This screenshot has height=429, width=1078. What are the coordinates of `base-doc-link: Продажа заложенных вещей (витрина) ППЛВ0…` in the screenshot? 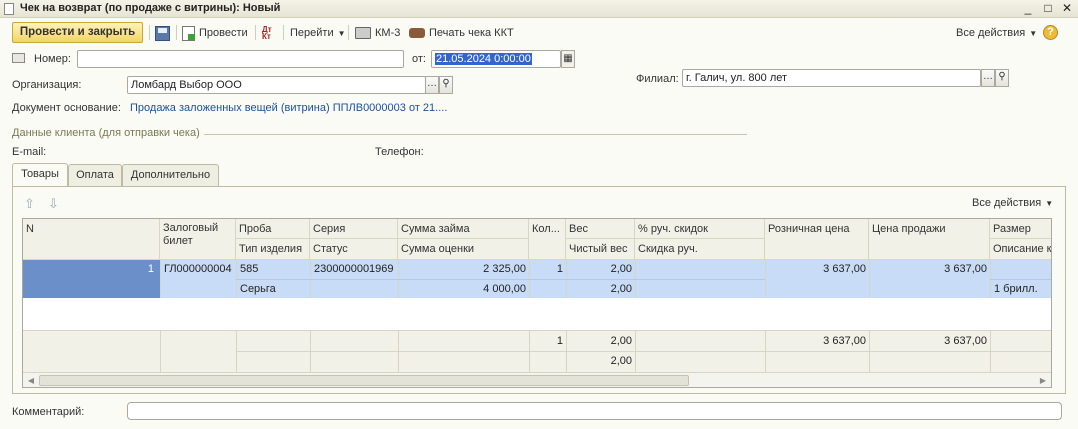 It's located at (288, 108).